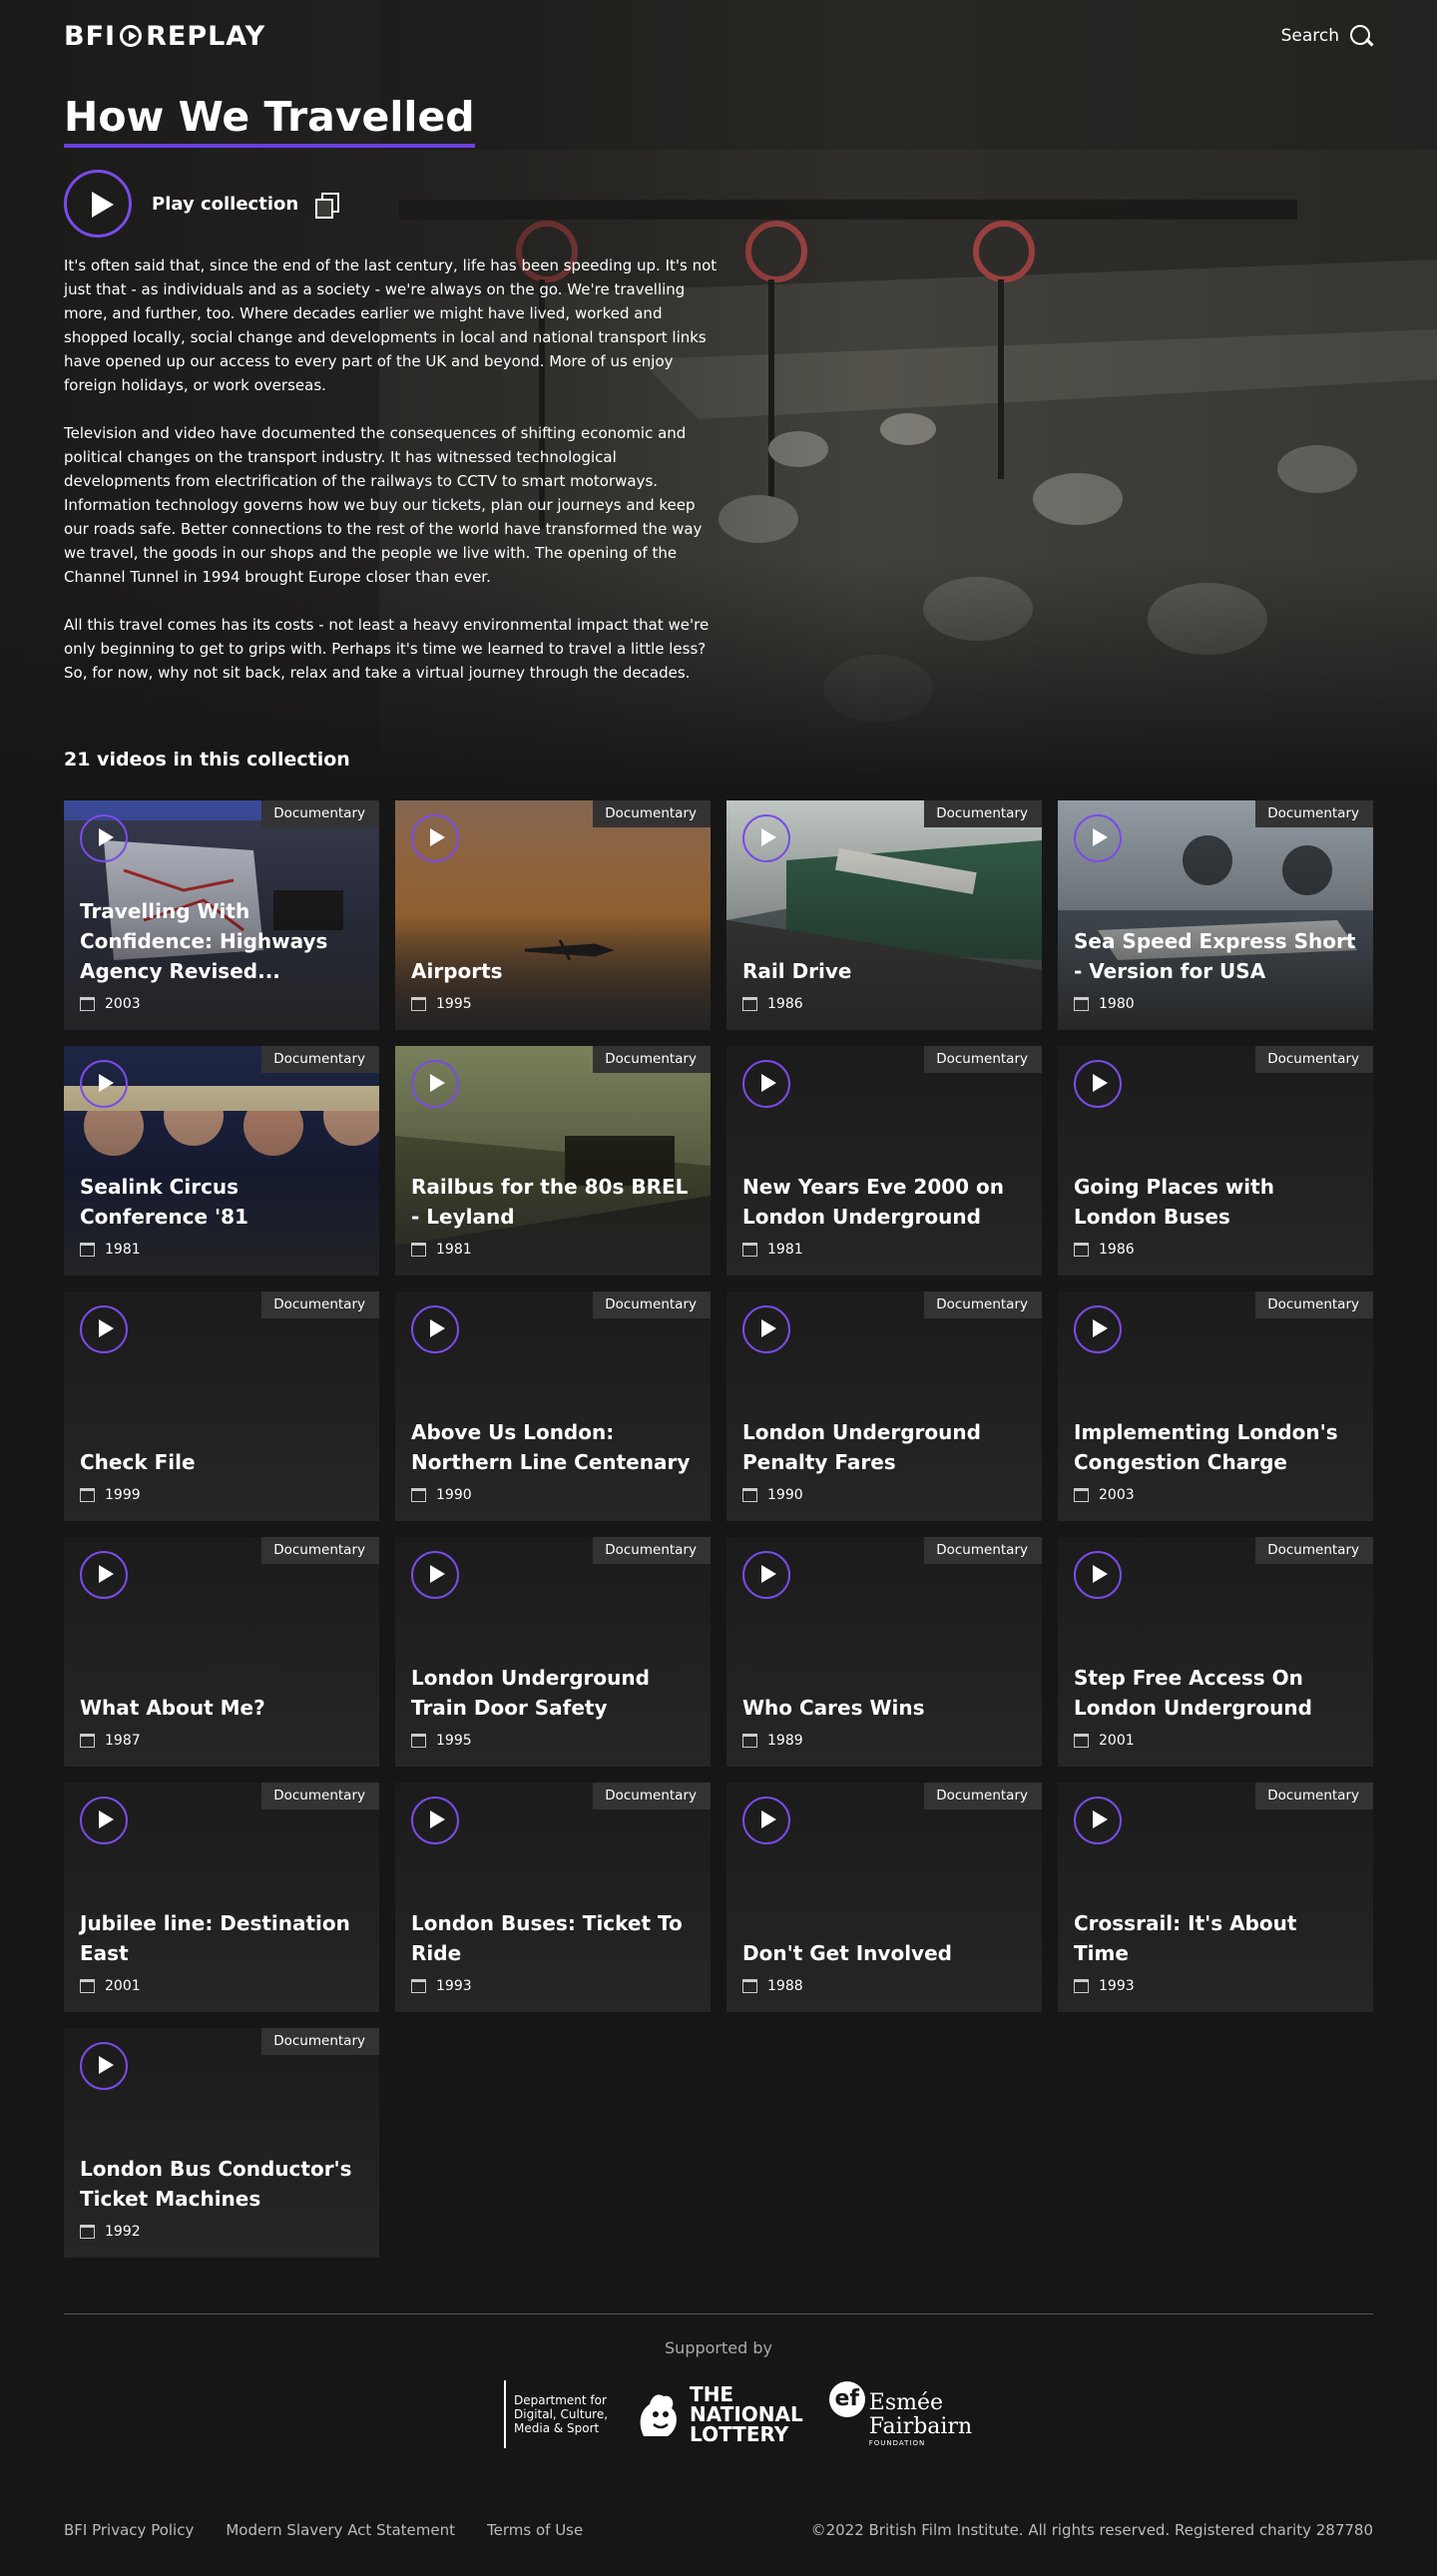 The width and height of the screenshot is (1437, 2576). Describe the element at coordinates (553, 1447) in the screenshot. I see `video-title: Above Us London: Northern Line Centenary` at that location.